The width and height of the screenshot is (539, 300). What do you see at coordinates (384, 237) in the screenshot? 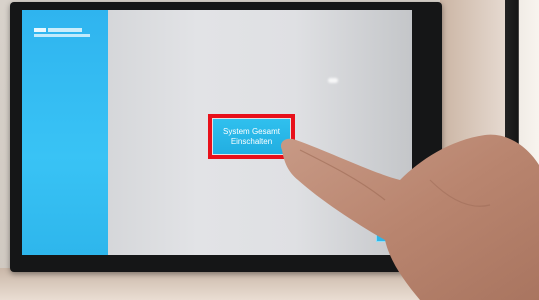
I see `corner-button` at bounding box center [384, 237].